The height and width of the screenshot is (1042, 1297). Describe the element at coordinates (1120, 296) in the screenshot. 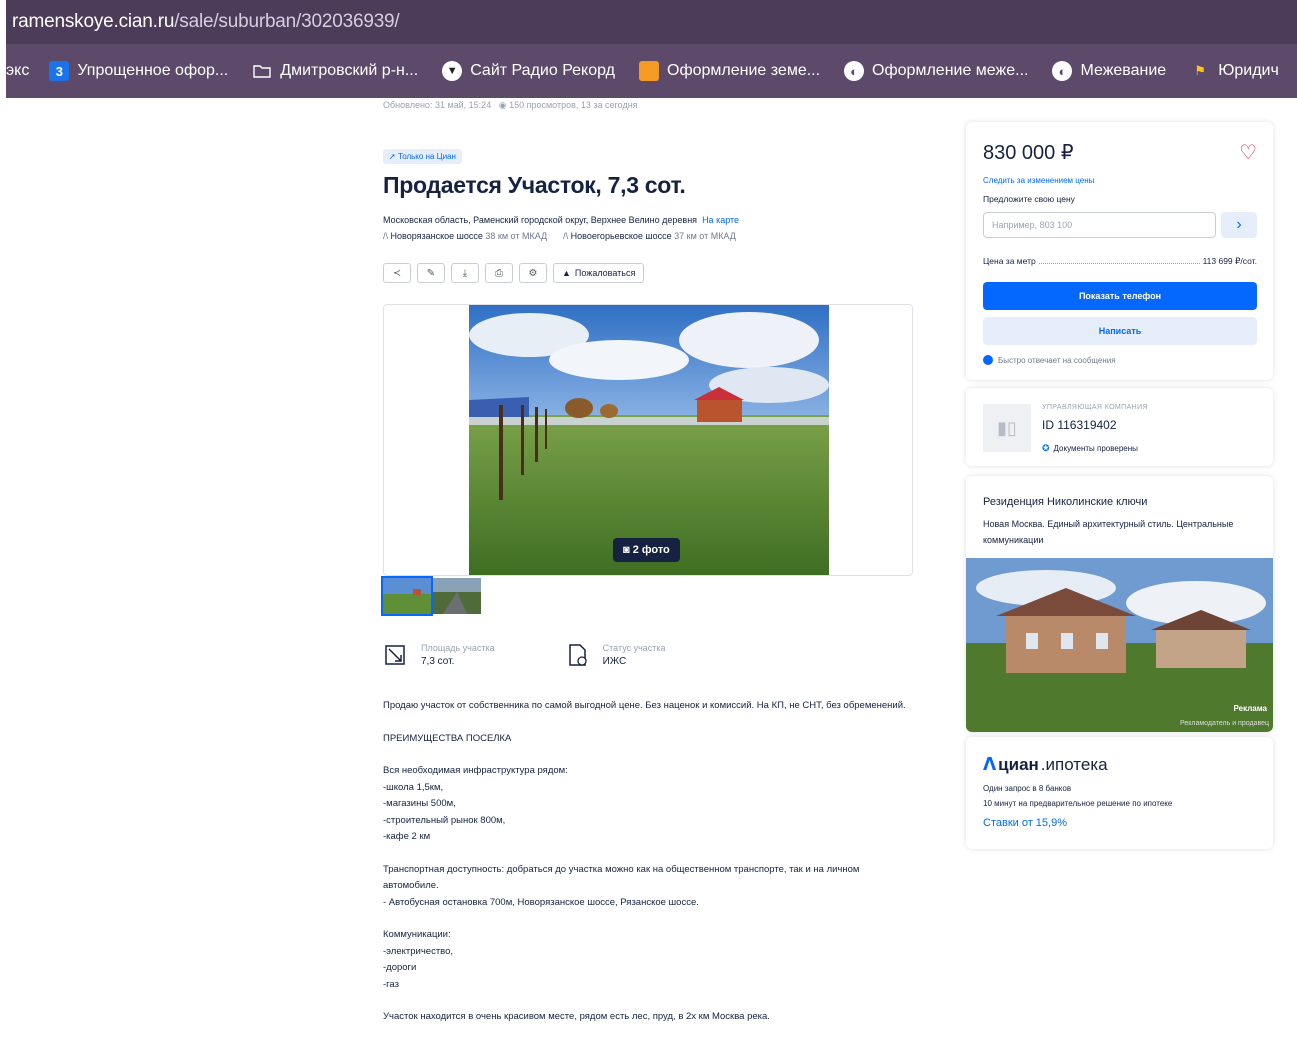

I see `show-phone-button: Показать телефон` at that location.